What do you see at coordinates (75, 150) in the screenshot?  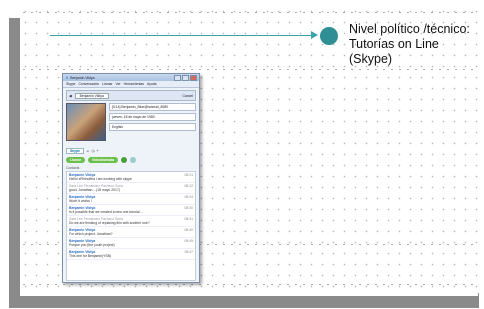 I see `tab-skype: Skype` at bounding box center [75, 150].